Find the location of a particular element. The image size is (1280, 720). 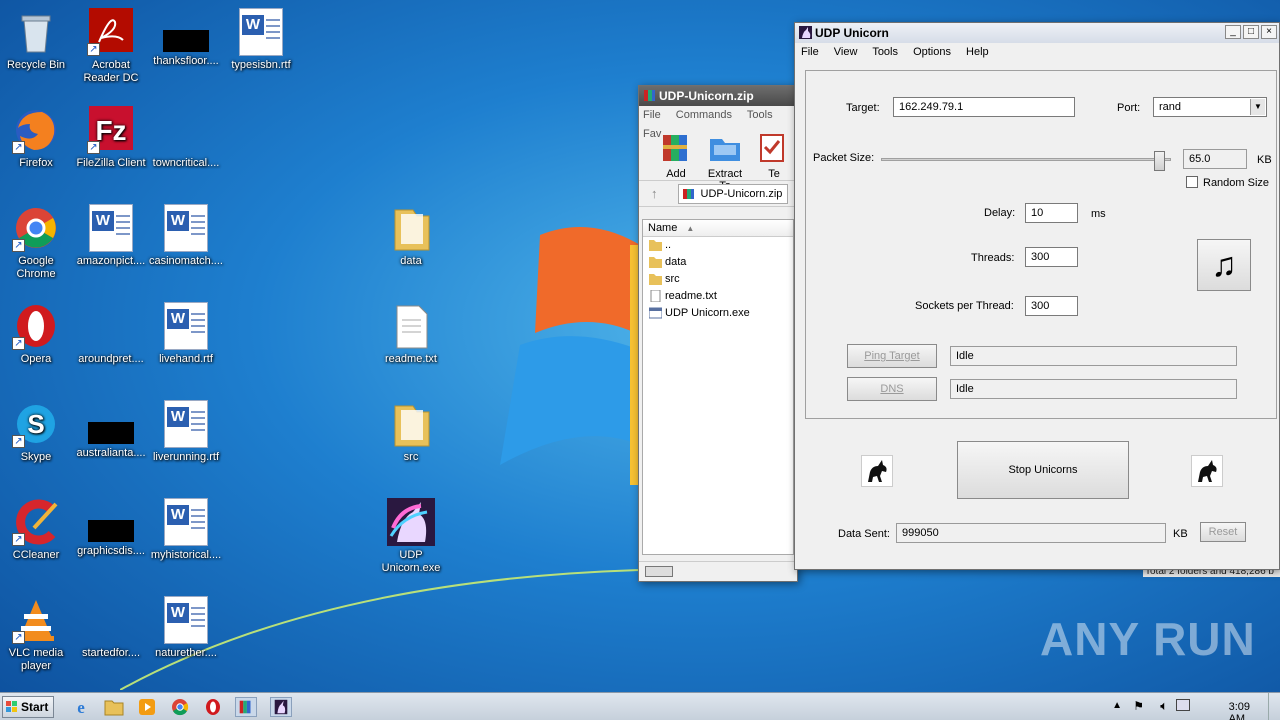

desktop-icon-label: readme.txt is located at coordinates (411, 359).